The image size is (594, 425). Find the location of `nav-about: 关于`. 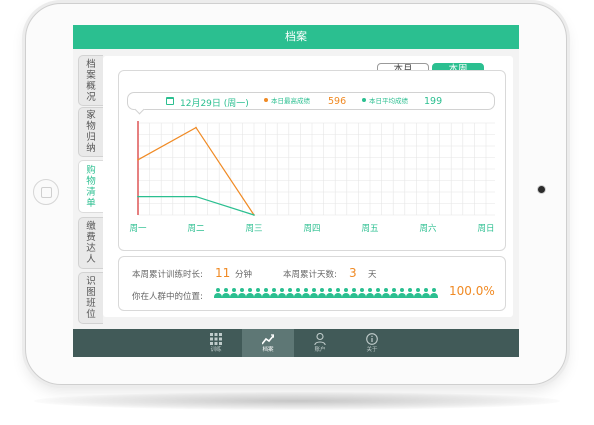

nav-about: 关于 is located at coordinates (372, 343).